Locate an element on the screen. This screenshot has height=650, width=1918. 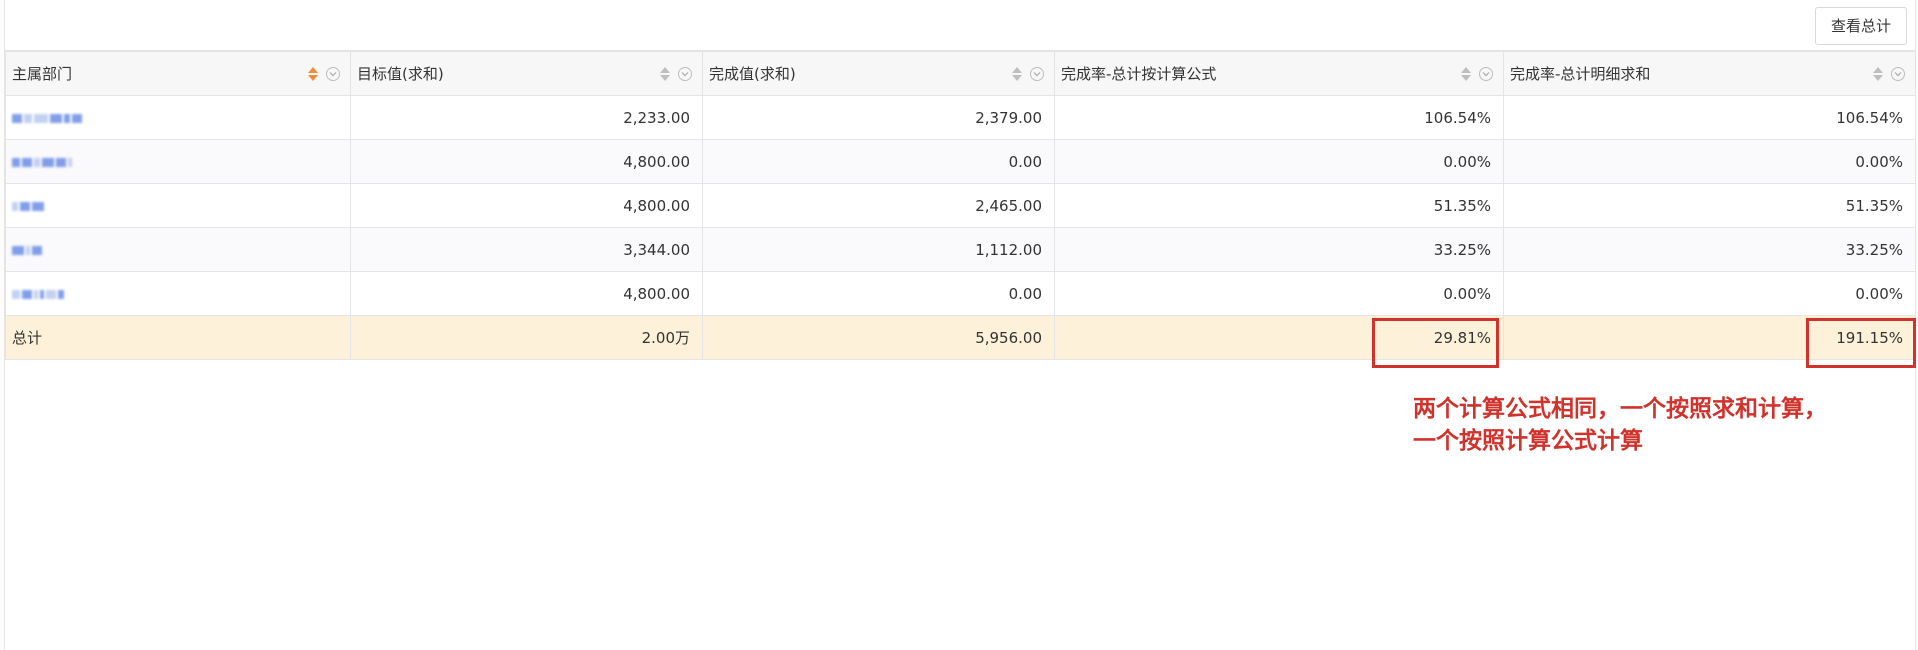
column-header-label: 完成值(求和) is located at coordinates (752, 74).